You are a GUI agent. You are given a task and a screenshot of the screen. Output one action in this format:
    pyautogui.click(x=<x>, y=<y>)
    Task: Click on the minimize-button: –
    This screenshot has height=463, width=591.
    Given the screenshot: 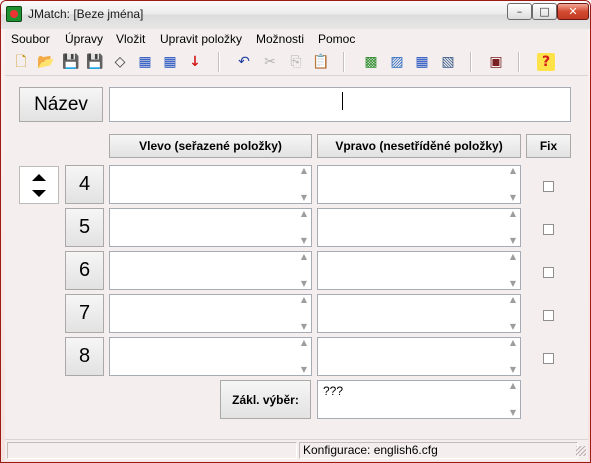 What is the action you would take?
    pyautogui.click(x=519, y=11)
    